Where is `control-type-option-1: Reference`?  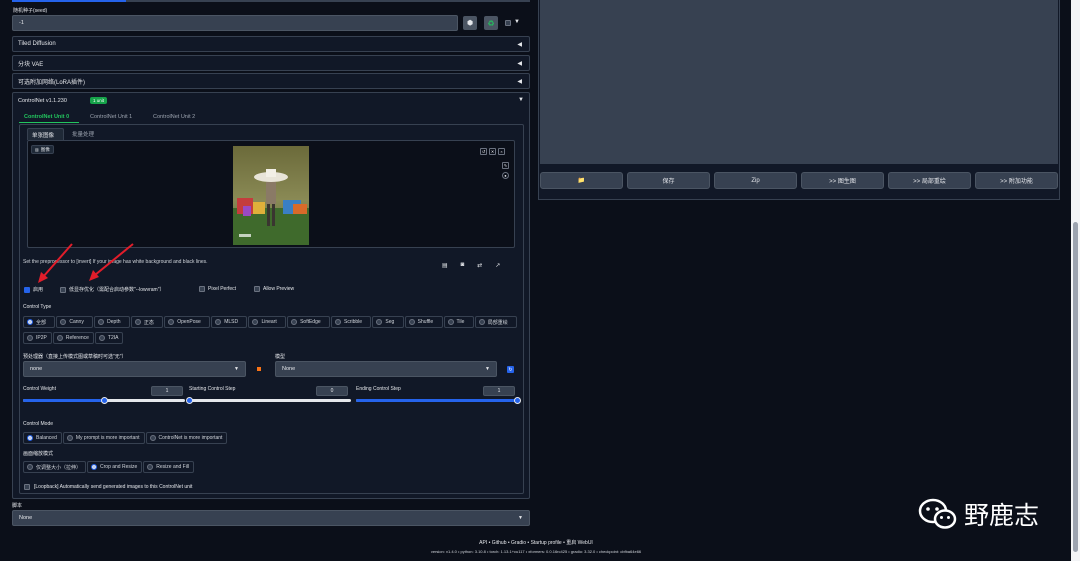 control-type-option-1: Reference is located at coordinates (73, 338).